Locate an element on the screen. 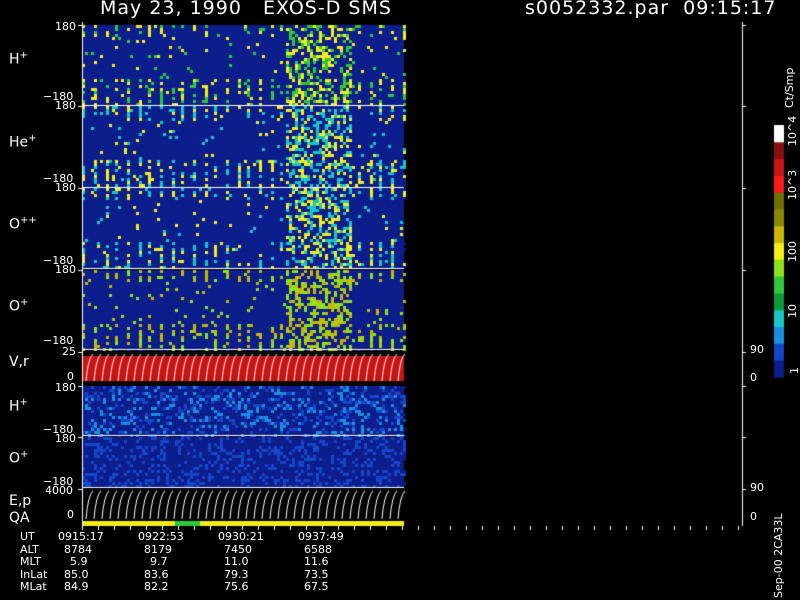 The height and width of the screenshot is (600, 800). panel-label-he-plus: He+ is located at coordinates (23, 142).